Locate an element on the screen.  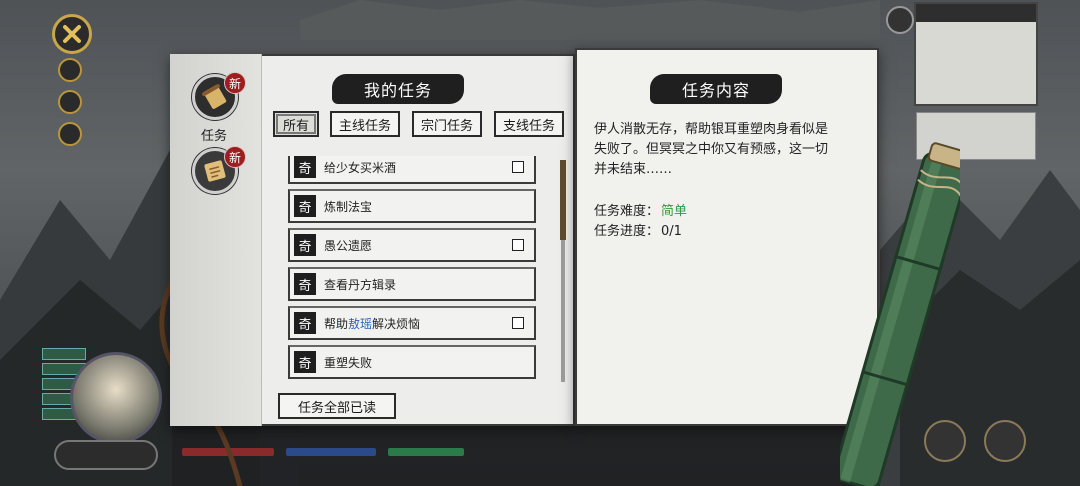
quest-name-part: 解决烦恼 is located at coordinates (396, 323).